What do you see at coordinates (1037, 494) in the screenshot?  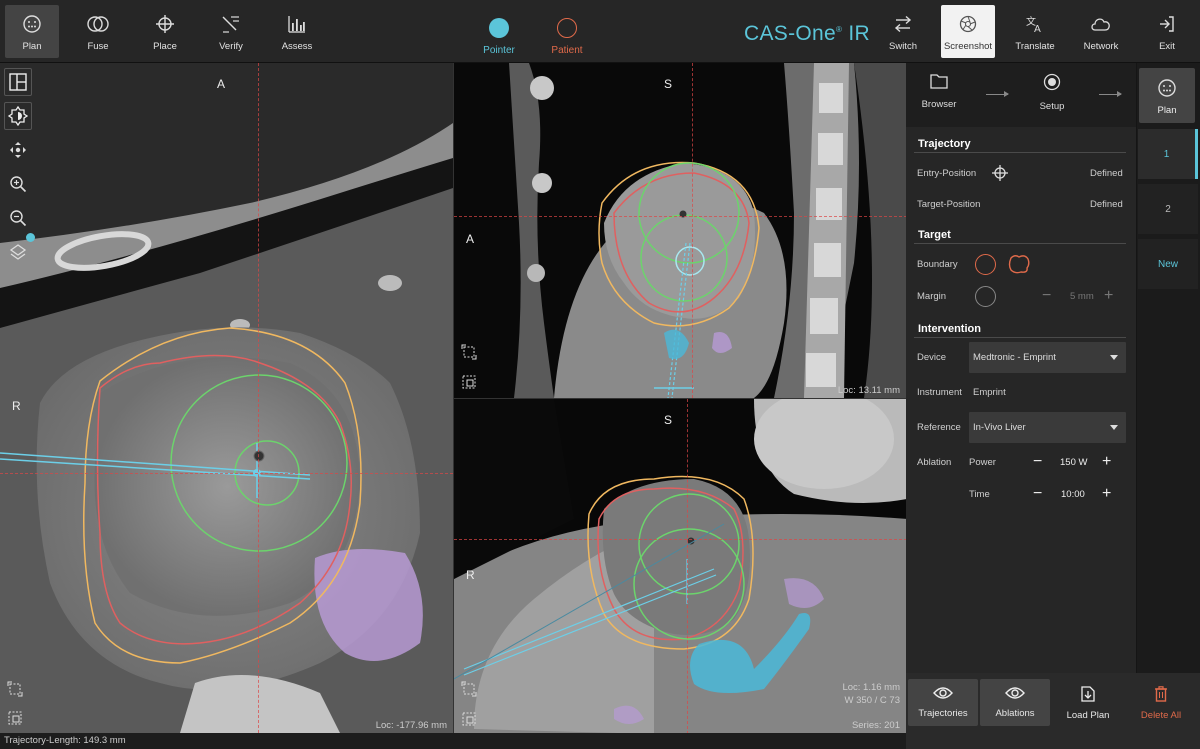 I see `time-decrease-button: −` at bounding box center [1037, 494].